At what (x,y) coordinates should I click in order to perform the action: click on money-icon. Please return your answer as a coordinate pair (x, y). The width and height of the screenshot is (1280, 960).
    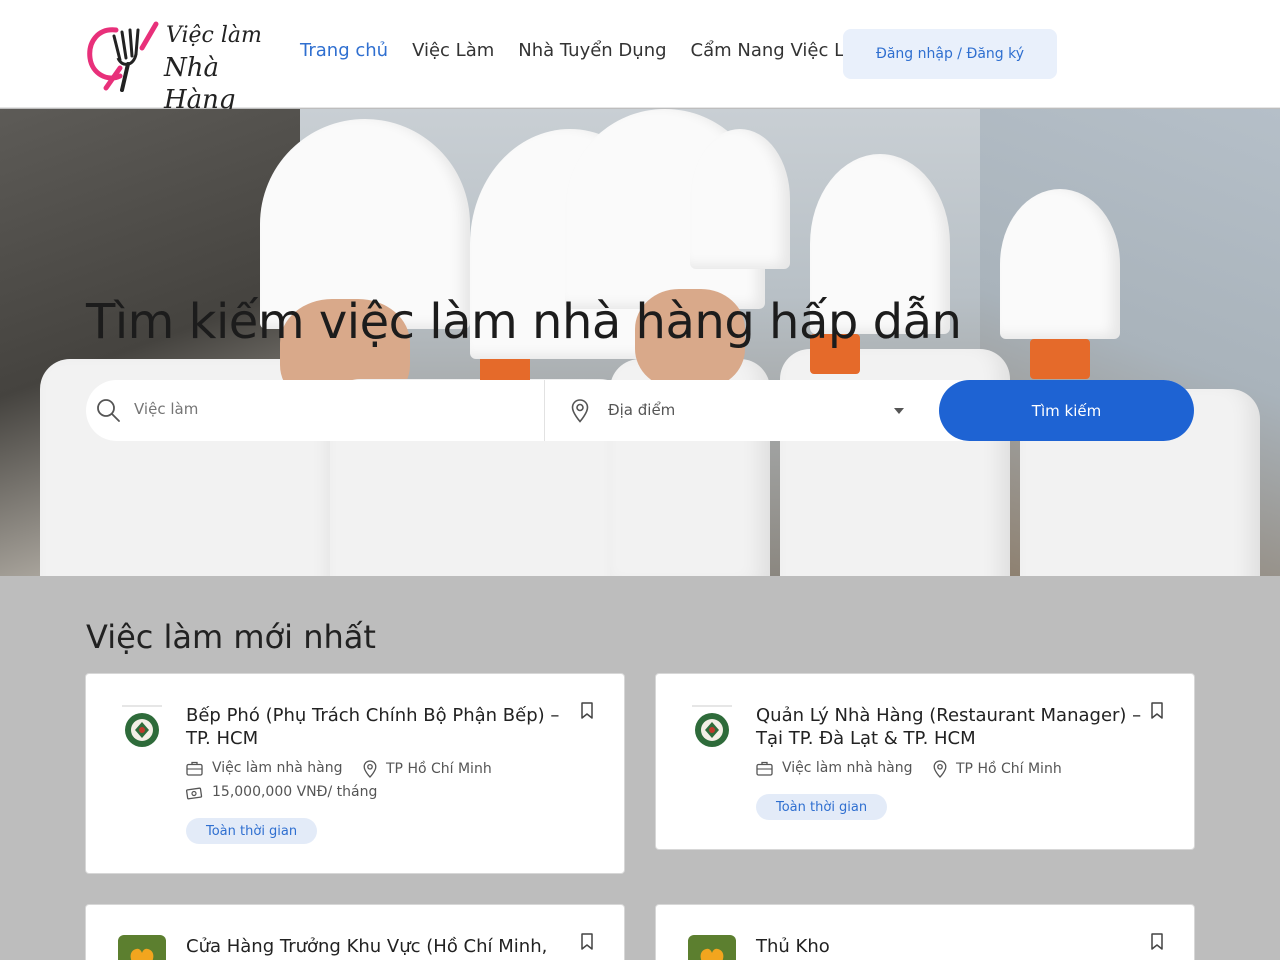
    Looking at the image, I should click on (194, 793).